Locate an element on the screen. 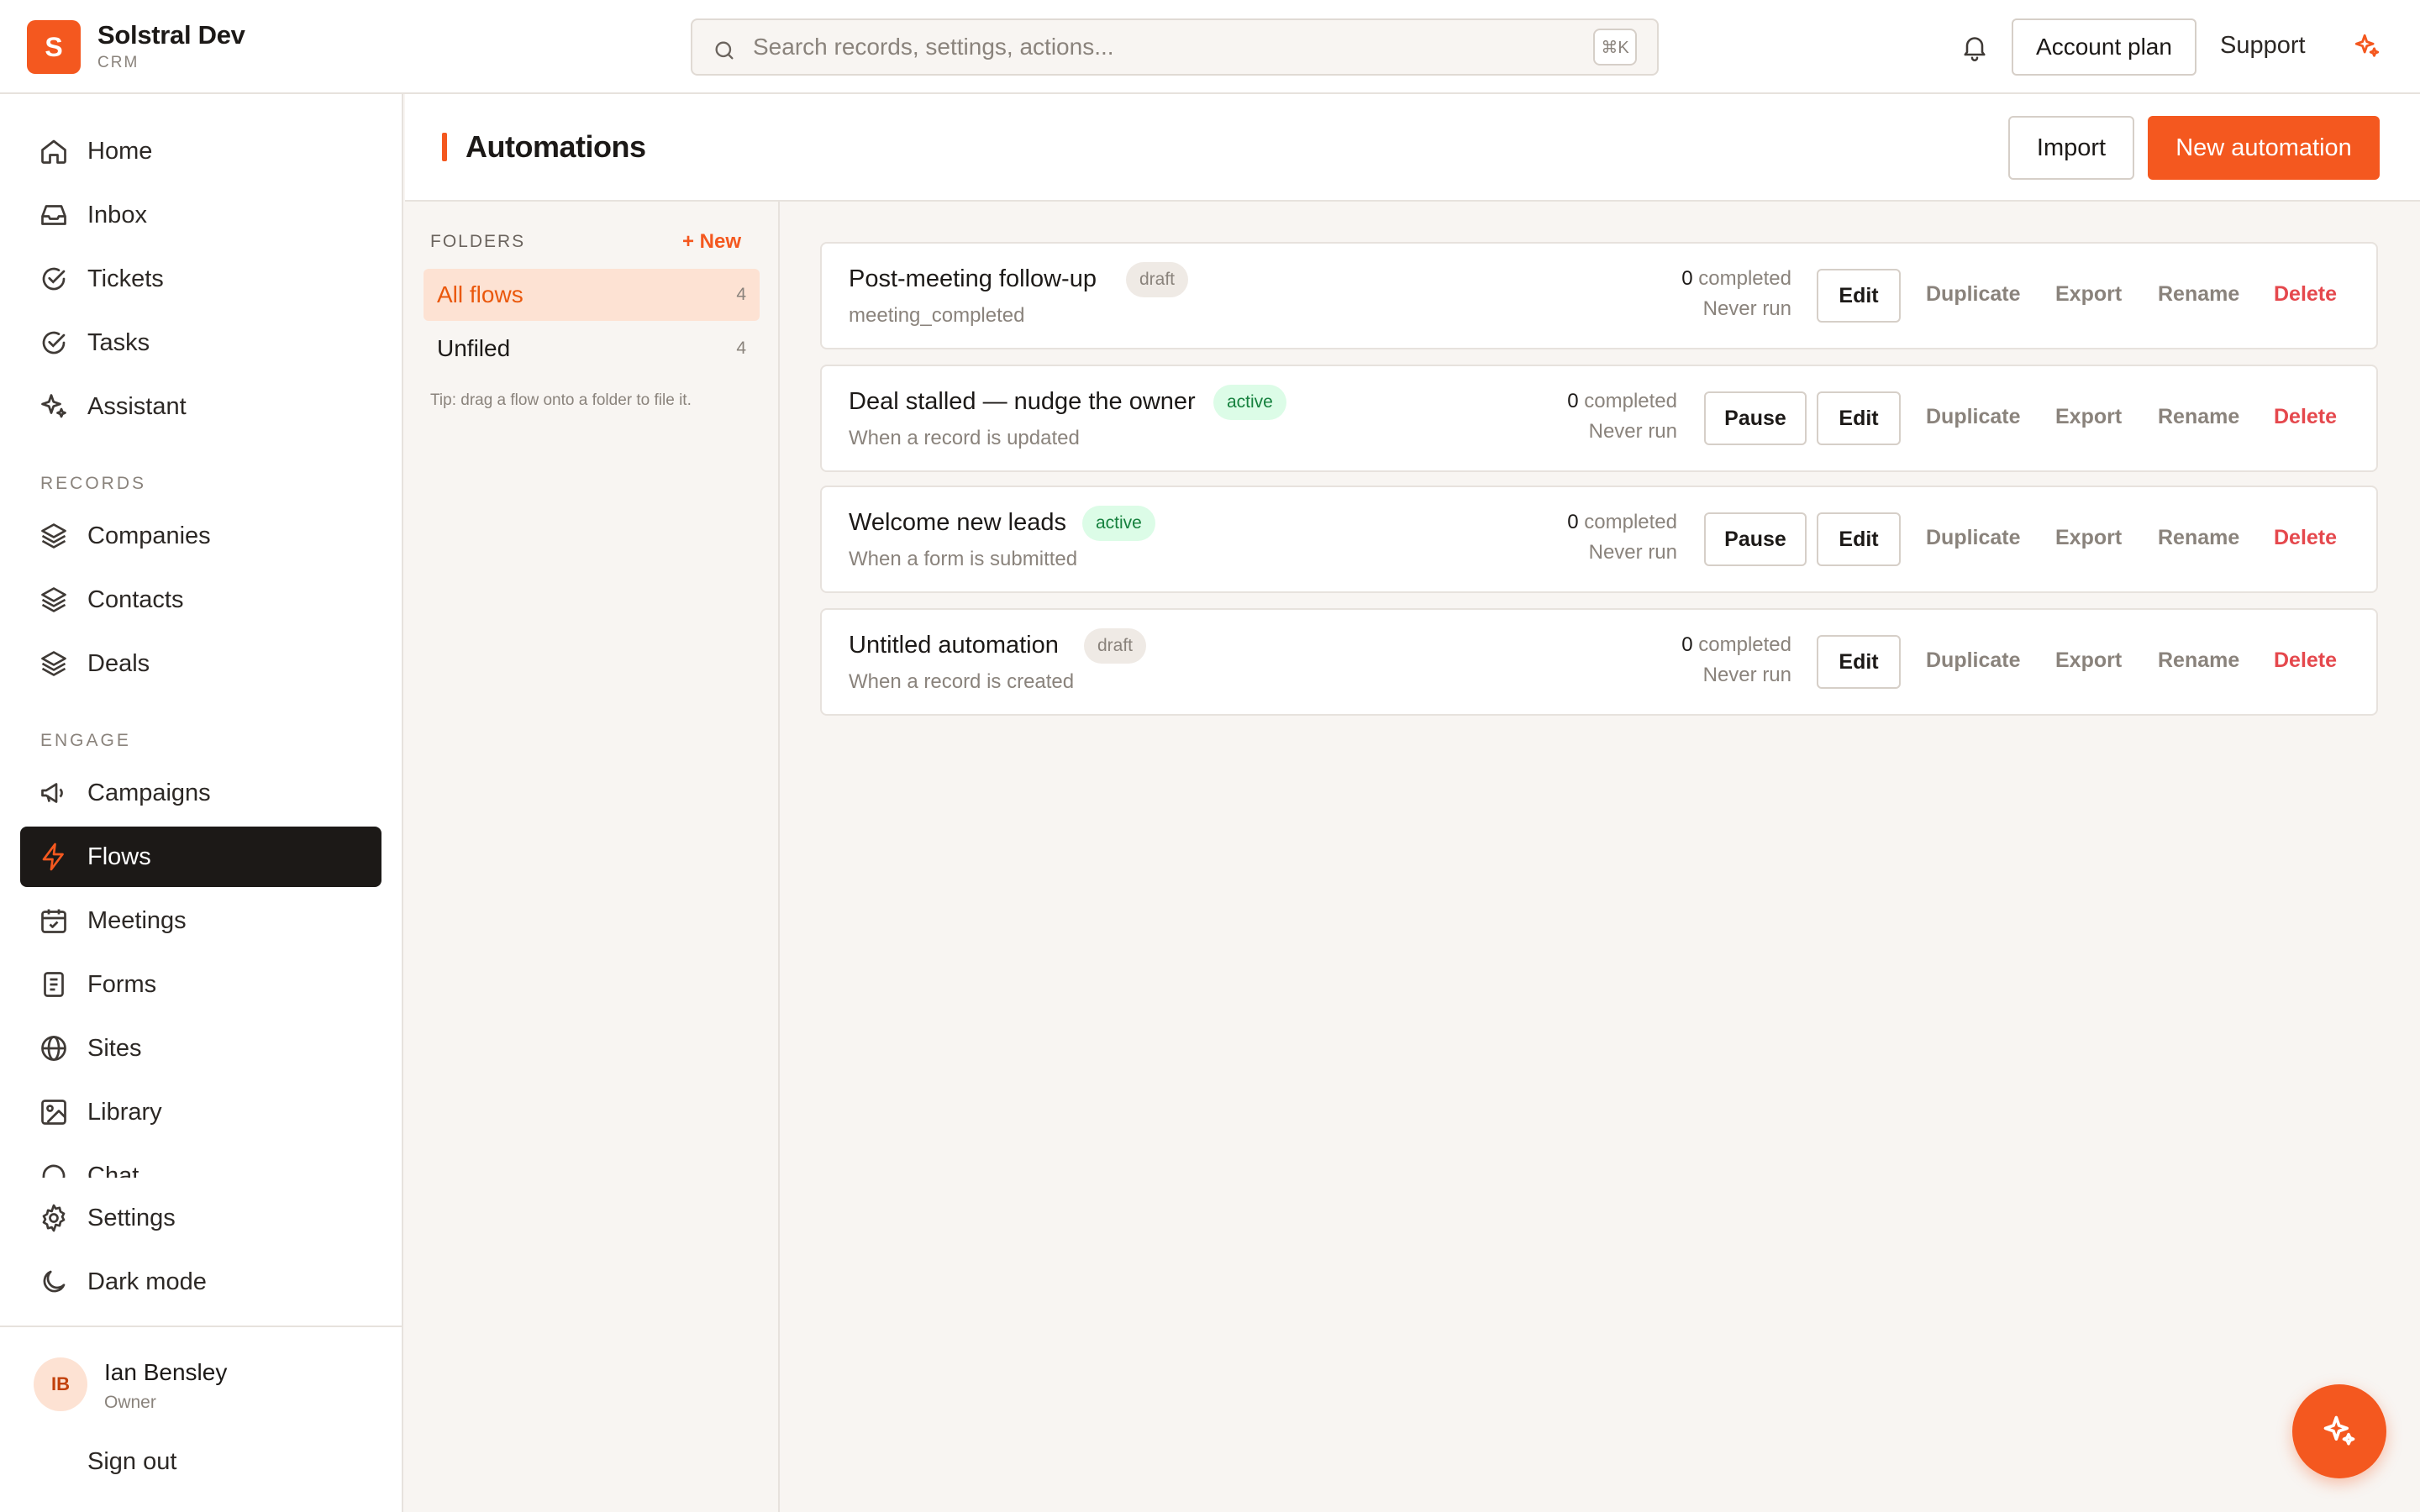 This screenshot has height=1512, width=2420. status-badge: draft is located at coordinates (1157, 279).